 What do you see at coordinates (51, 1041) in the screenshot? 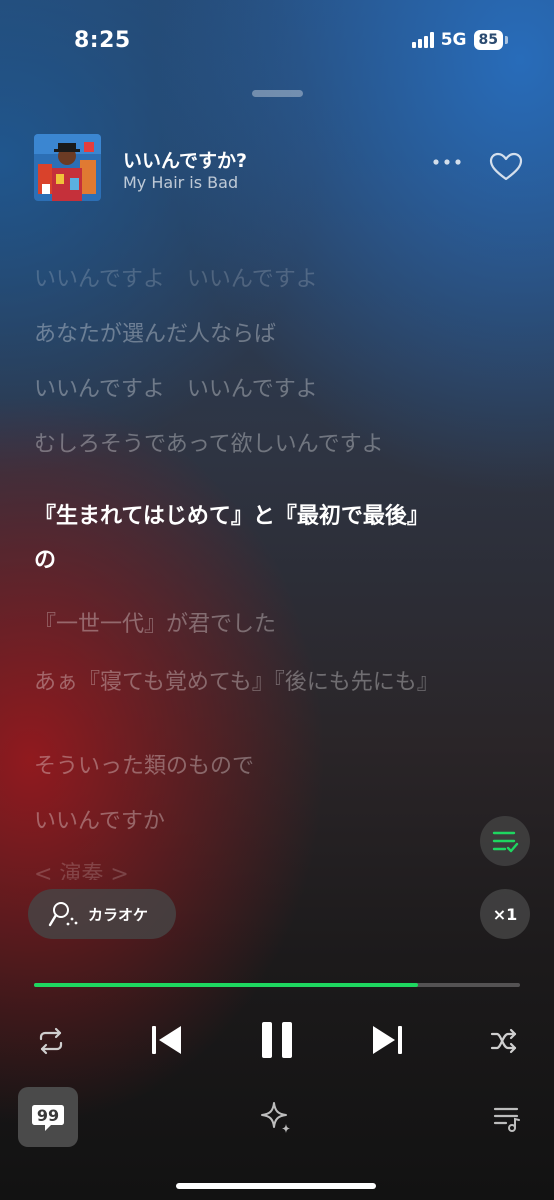
I see `repeat-icon` at bounding box center [51, 1041].